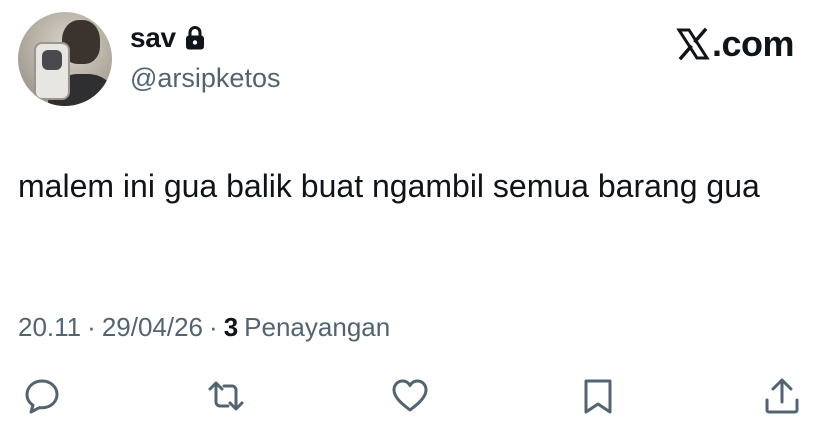 This screenshot has height=435, width=828. What do you see at coordinates (52, 60) in the screenshot?
I see `avatar-phone-camera` at bounding box center [52, 60].